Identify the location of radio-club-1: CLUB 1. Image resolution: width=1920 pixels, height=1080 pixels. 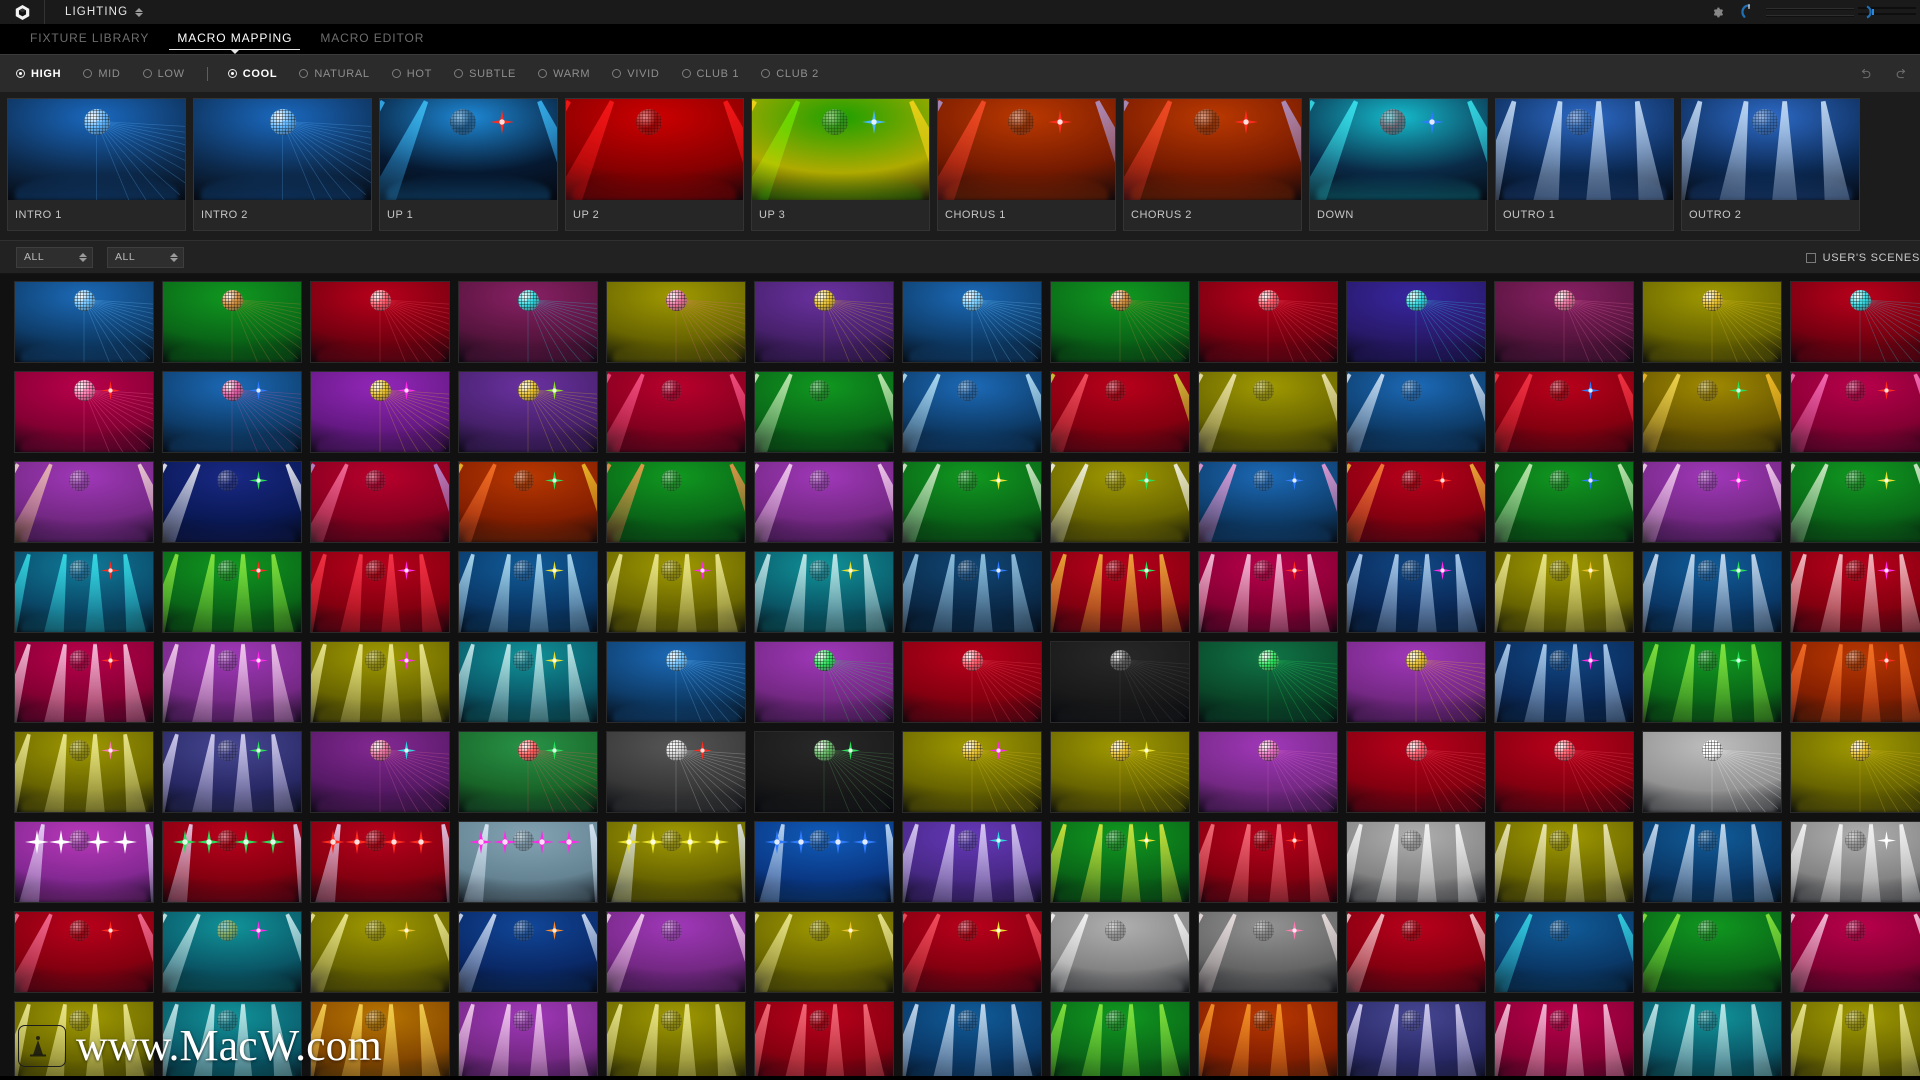
(710, 74).